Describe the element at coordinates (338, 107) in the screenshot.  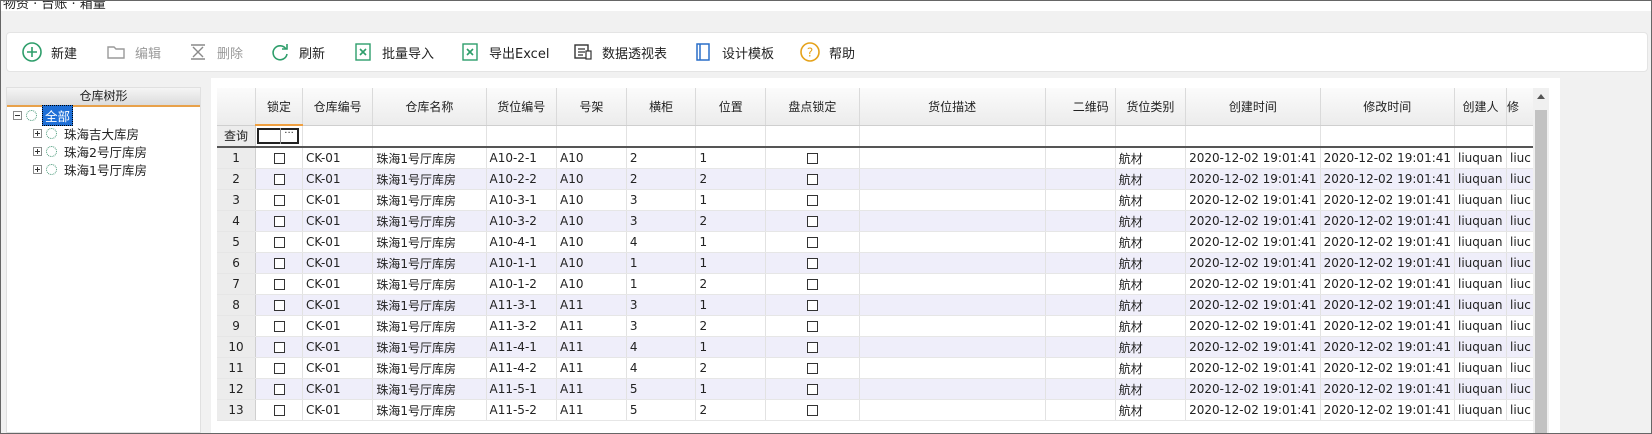
I see `column-header: 仓库编号` at that location.